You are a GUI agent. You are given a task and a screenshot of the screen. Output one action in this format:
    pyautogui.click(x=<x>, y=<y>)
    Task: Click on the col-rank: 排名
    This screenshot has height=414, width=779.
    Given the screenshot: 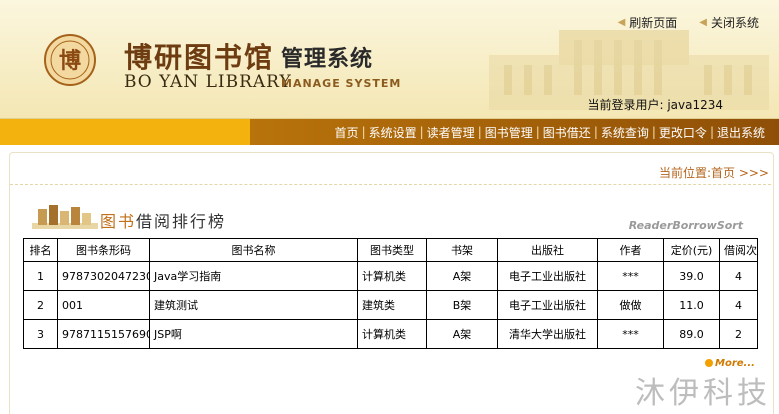 What is the action you would take?
    pyautogui.click(x=40, y=250)
    